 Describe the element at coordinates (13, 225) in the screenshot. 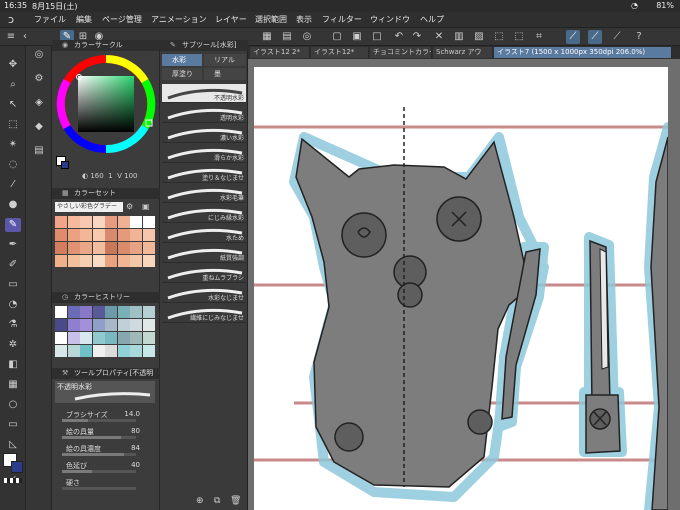

I see `brush-icon: ✎` at that location.